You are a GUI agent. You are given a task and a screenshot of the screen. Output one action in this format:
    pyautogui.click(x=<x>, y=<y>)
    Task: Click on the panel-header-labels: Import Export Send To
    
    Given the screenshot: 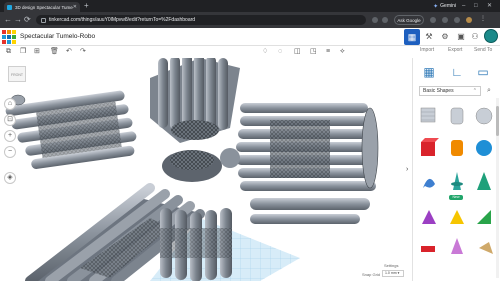 What is the action you would take?
    pyautogui.click(x=456, y=52)
    